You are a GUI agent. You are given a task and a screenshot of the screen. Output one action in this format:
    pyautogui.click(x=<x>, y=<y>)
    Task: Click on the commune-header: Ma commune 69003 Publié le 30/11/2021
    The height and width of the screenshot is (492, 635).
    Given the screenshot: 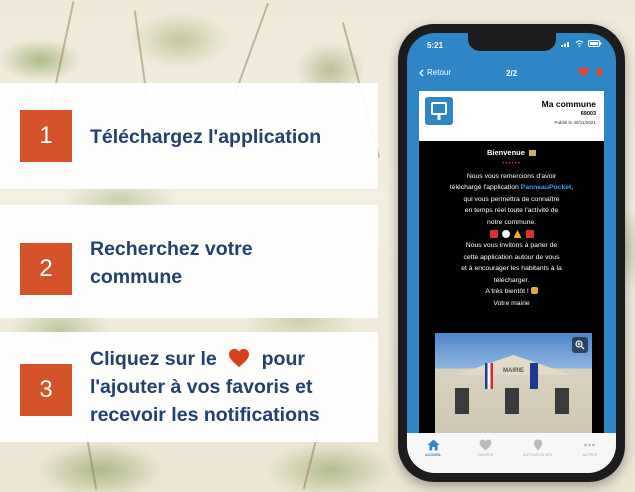 What is the action you would take?
    pyautogui.click(x=511, y=116)
    